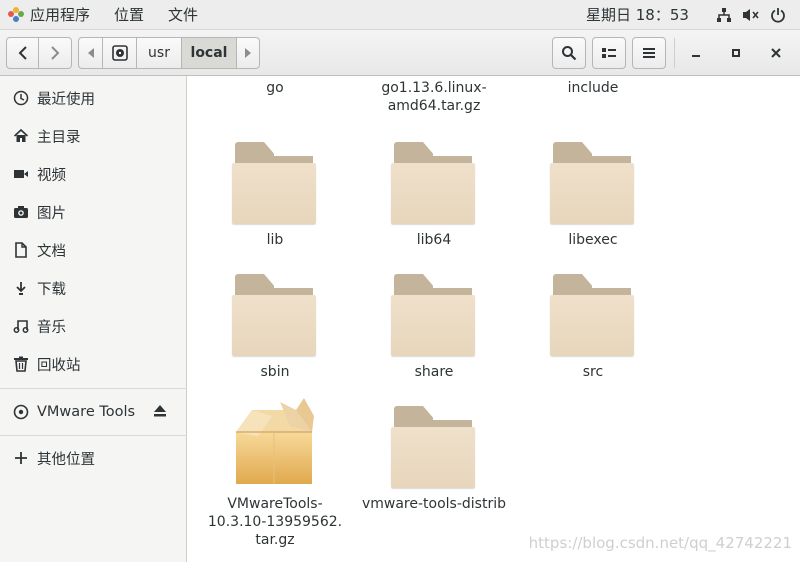 This screenshot has height=562, width=800. I want to click on download-icon, so click(21, 288).